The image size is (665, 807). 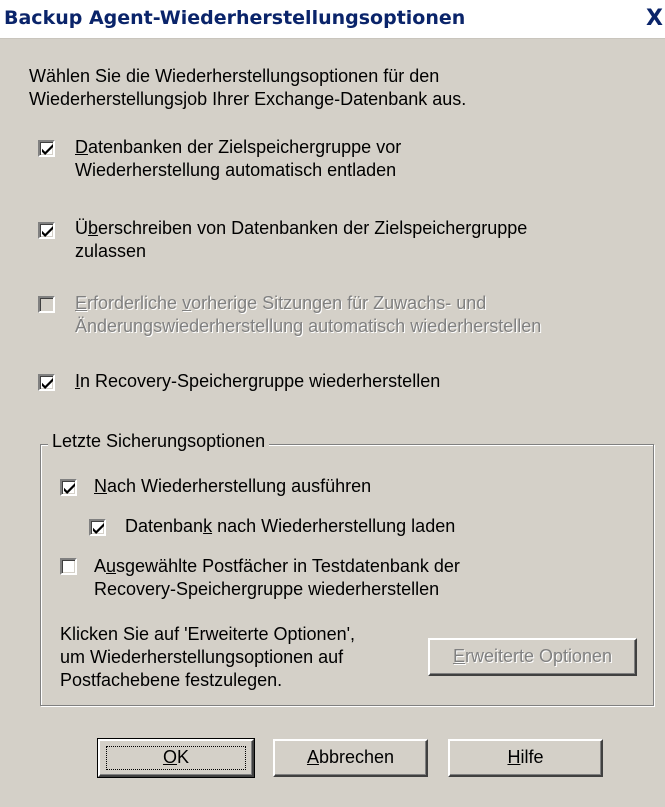 I want to click on unmount-databases-label: Datenbanken der Zielspeichergruppe vor, so click(x=238, y=147).